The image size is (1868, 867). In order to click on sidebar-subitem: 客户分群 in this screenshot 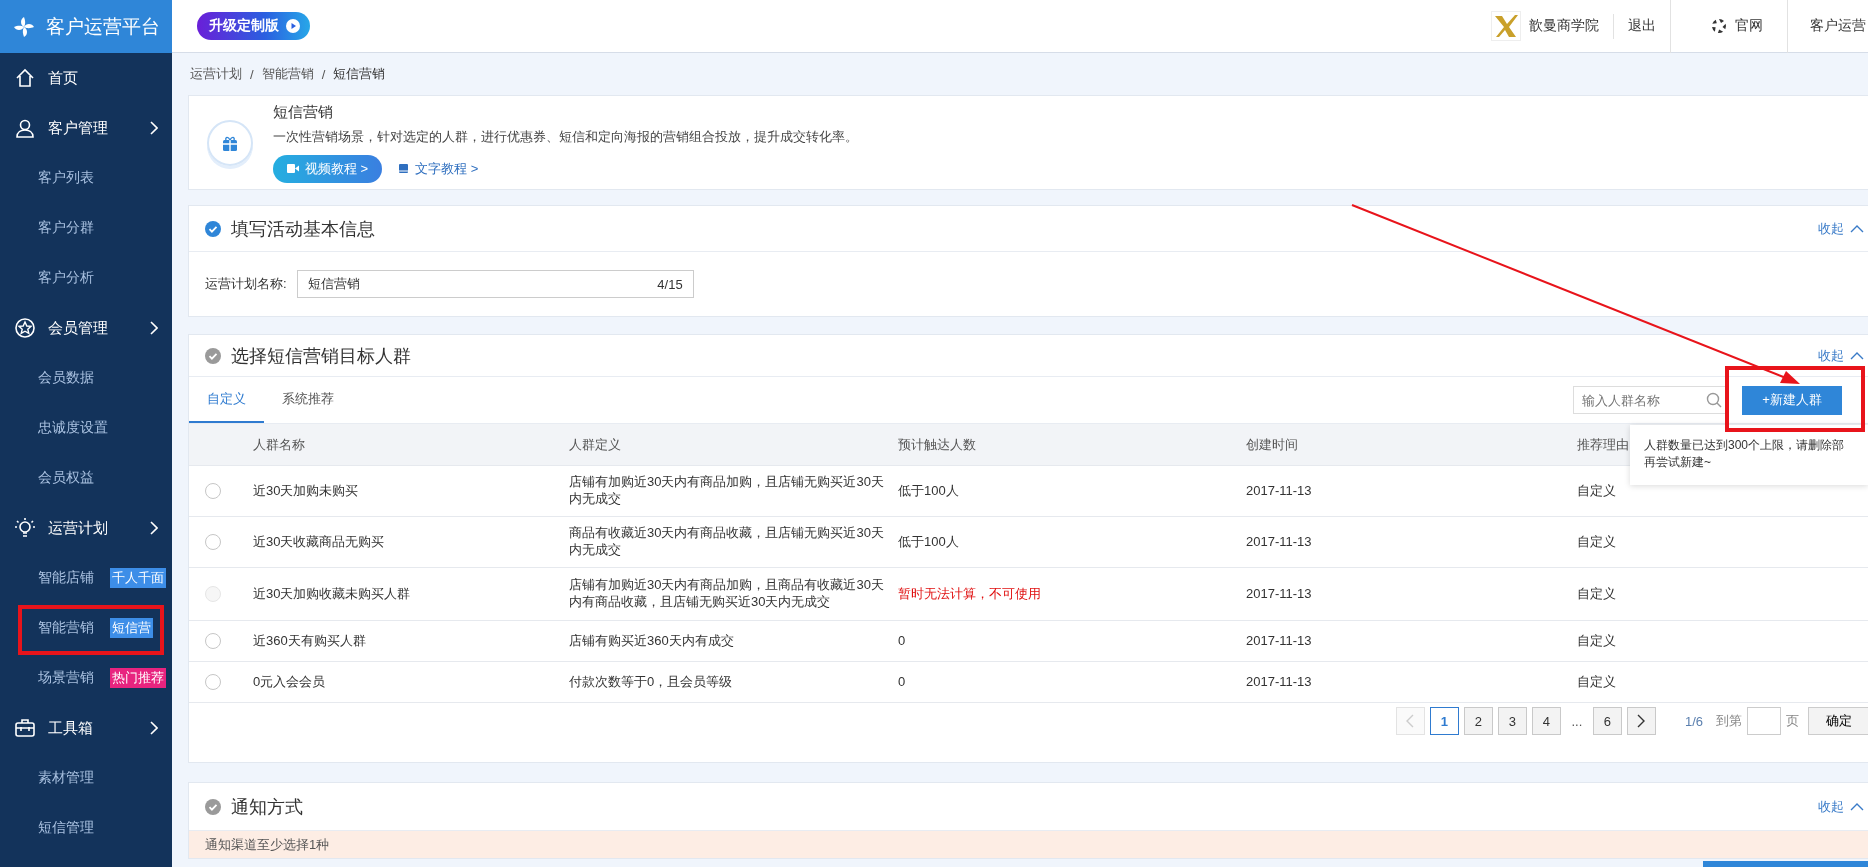, I will do `click(66, 228)`.